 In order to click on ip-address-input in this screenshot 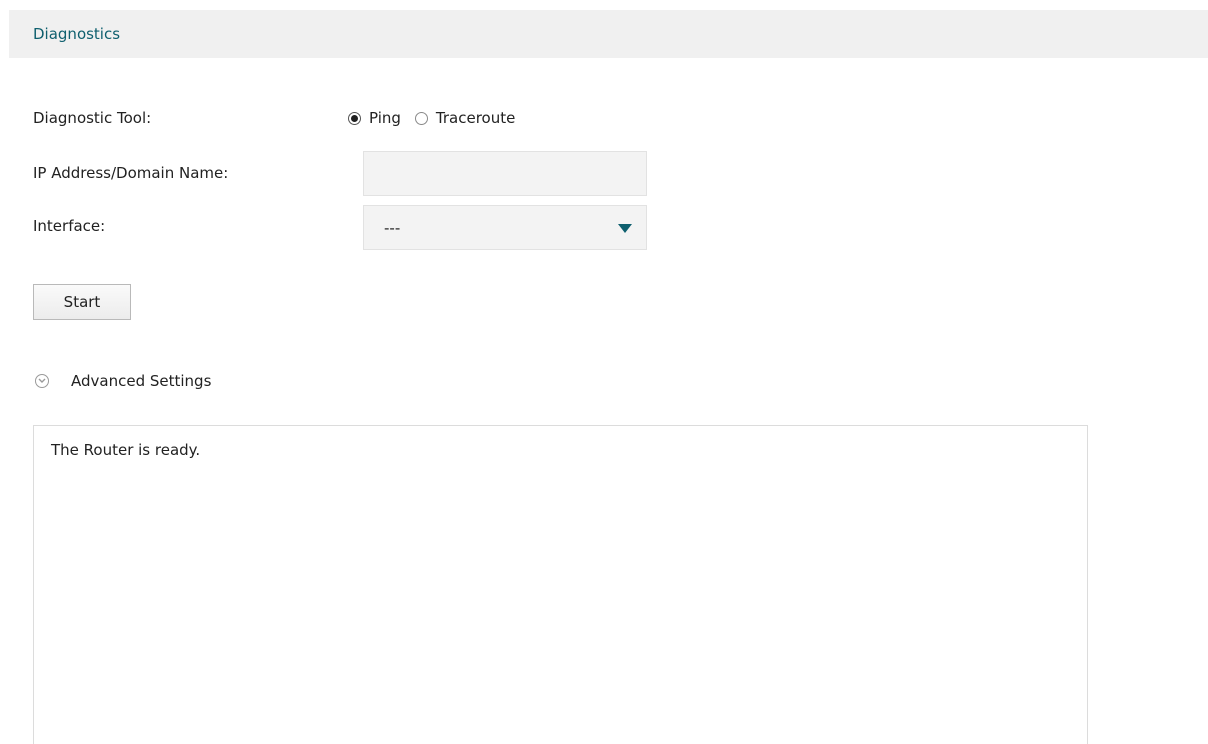, I will do `click(505, 173)`.